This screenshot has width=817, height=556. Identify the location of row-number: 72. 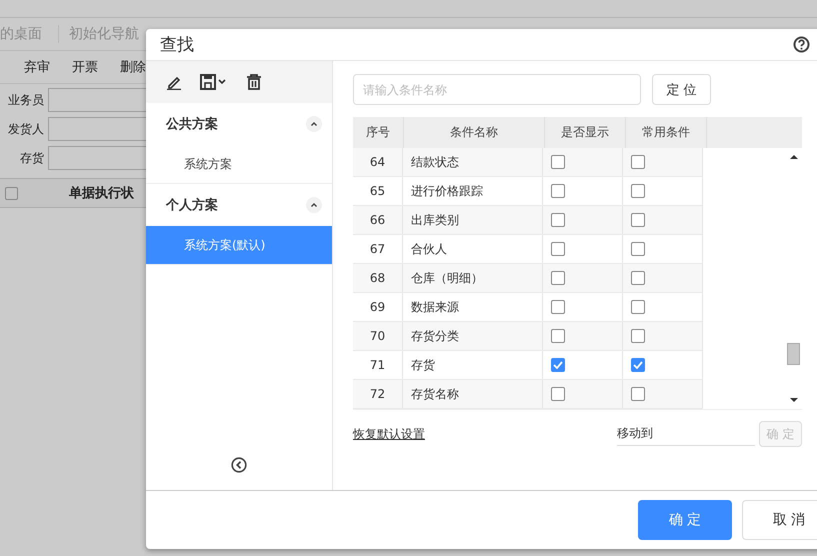
(378, 394).